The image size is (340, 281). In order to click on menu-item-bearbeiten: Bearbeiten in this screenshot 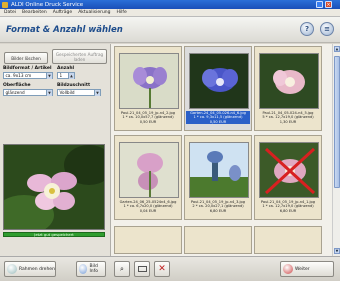, I will do `click(34, 12)`.